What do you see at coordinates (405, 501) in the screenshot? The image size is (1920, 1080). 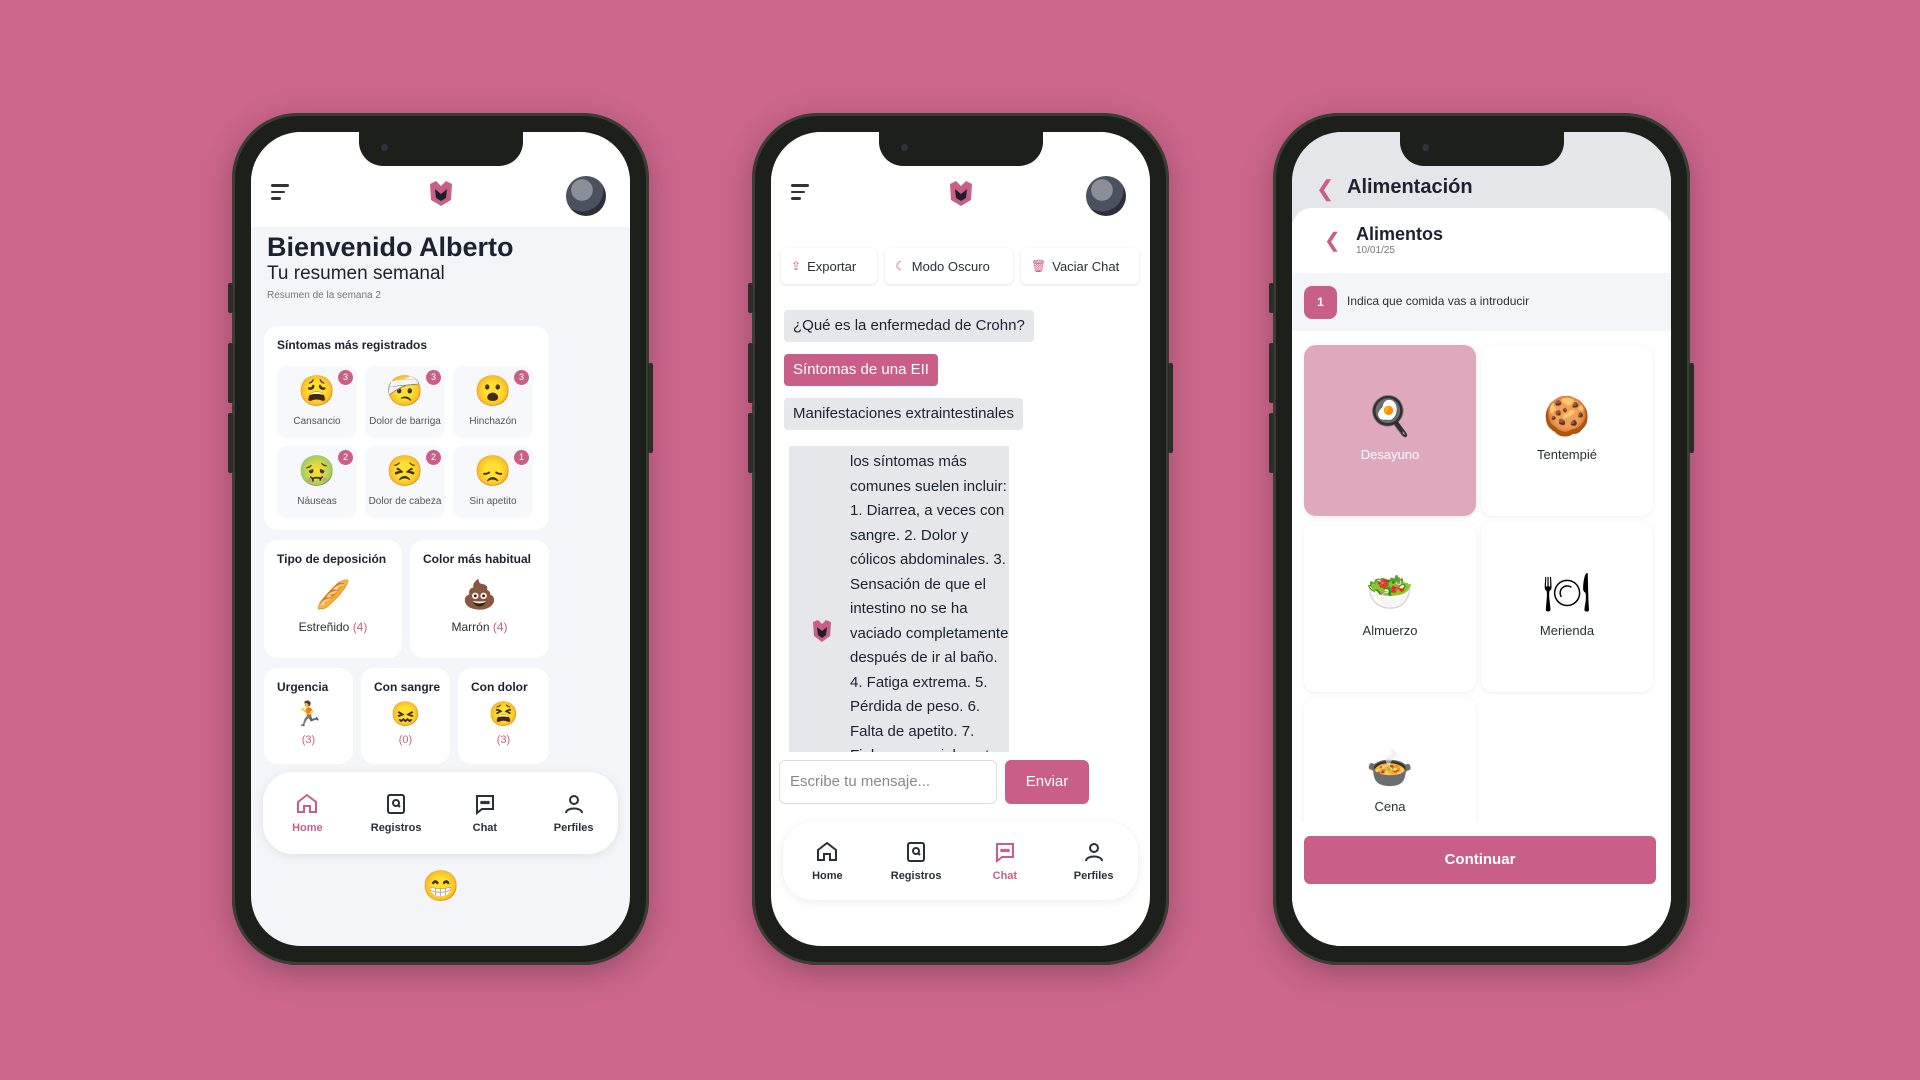 I see `symptom-label: Dolor de cabeza` at bounding box center [405, 501].